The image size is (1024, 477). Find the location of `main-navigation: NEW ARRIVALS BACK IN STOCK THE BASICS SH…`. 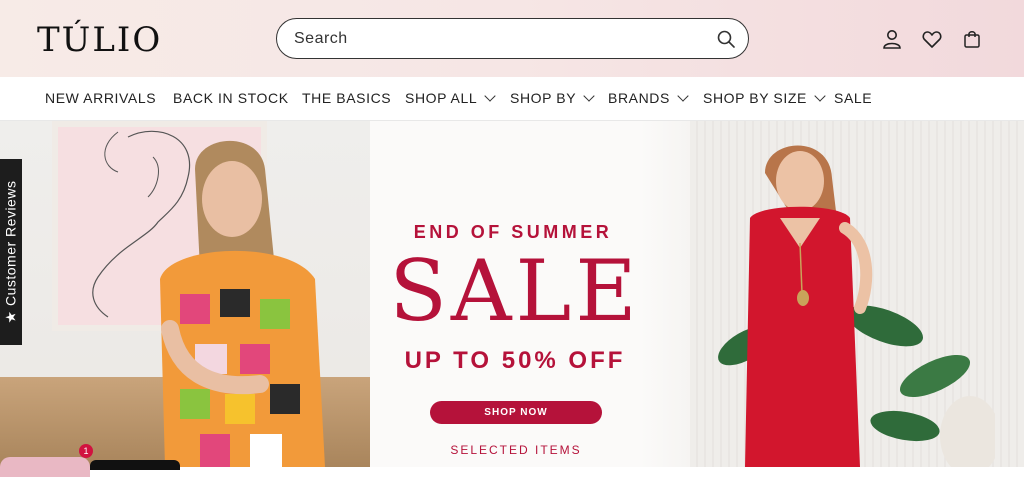

main-navigation: NEW ARRIVALS BACK IN STOCK THE BASICS SH… is located at coordinates (512, 99).